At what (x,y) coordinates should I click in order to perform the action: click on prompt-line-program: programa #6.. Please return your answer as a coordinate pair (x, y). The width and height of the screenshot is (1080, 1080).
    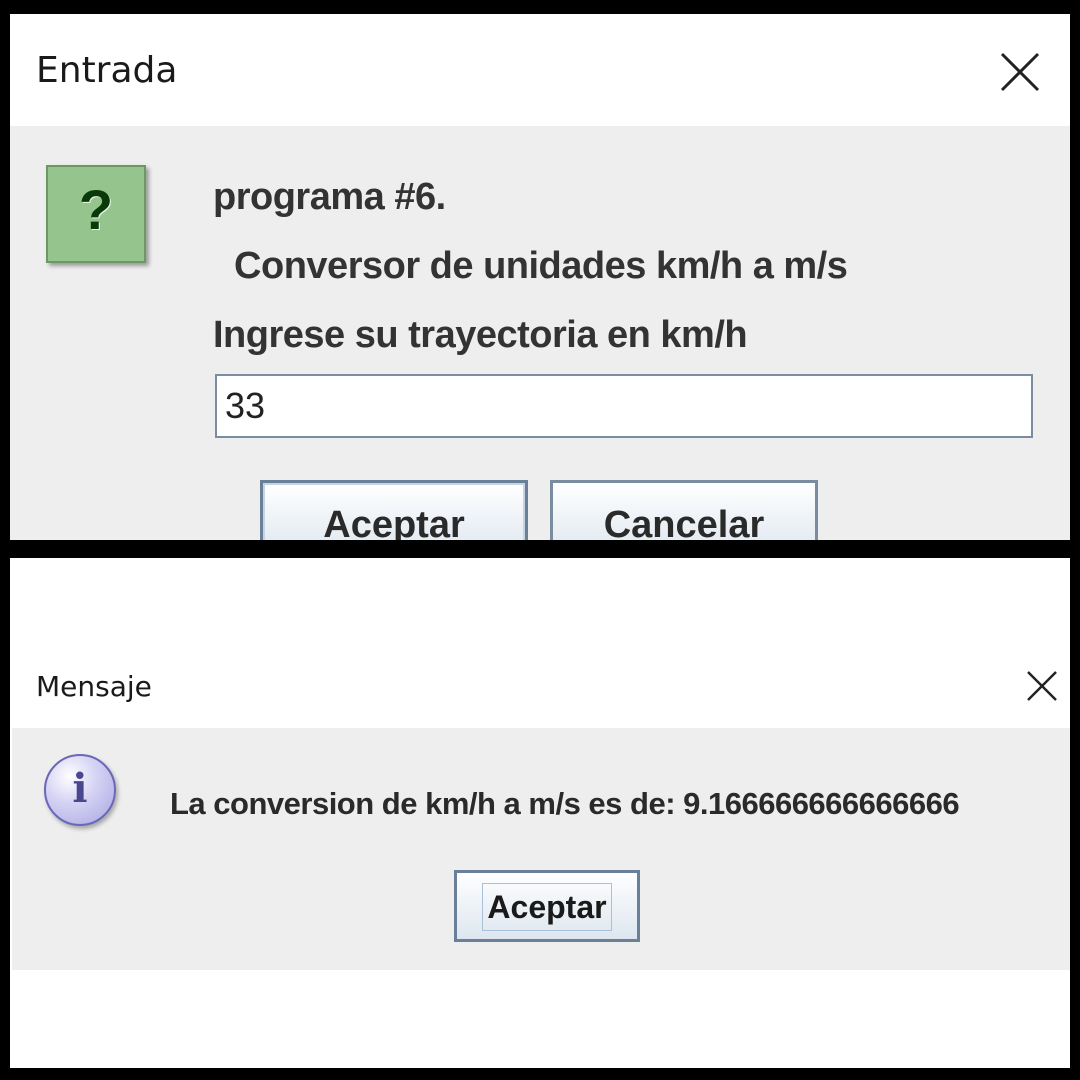
    Looking at the image, I should click on (329, 197).